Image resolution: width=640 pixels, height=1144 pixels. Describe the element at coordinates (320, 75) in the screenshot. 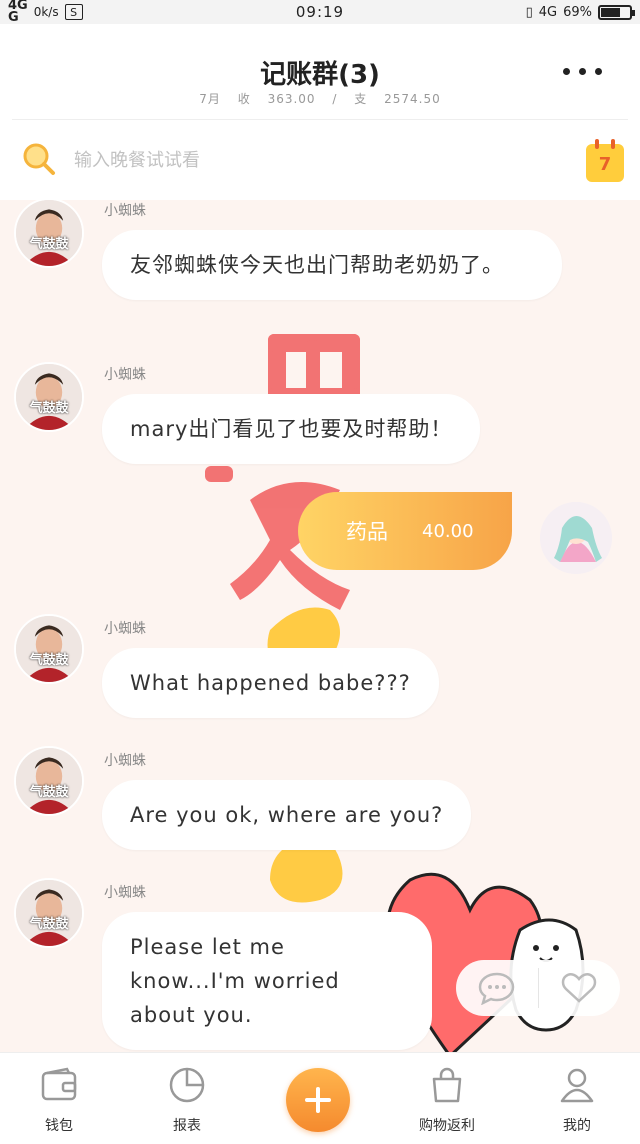

I see `page-title: 记账群(3)` at that location.